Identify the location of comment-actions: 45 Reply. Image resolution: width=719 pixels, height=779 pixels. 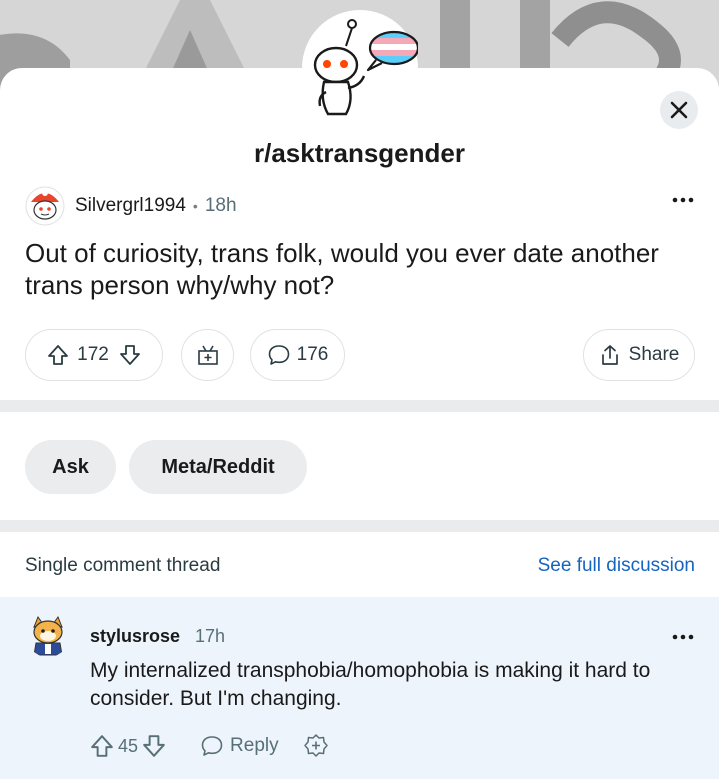
(209, 746).